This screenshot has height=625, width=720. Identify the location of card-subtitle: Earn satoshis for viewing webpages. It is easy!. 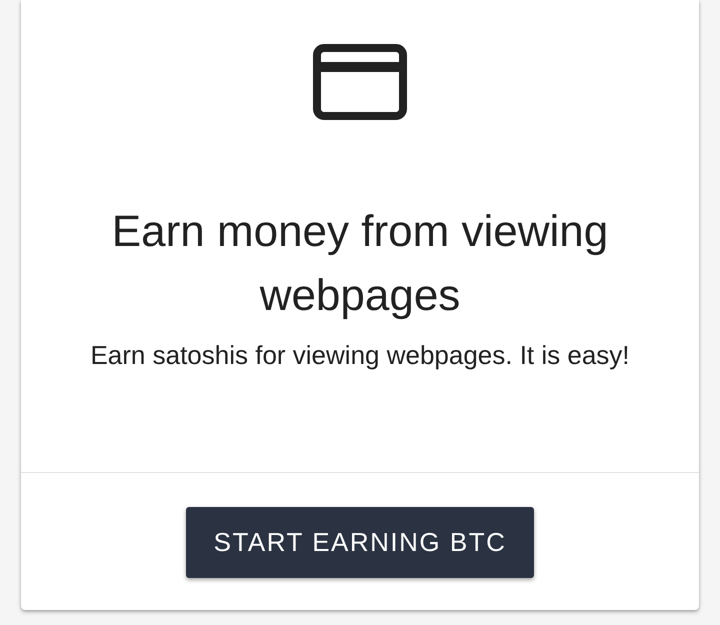
(360, 355).